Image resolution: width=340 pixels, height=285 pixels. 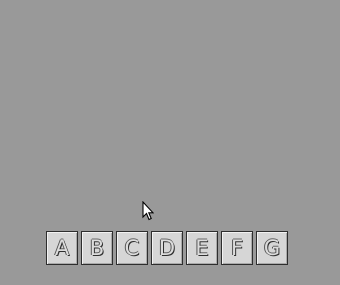 I want to click on letter-button-d: D, so click(x=167, y=248).